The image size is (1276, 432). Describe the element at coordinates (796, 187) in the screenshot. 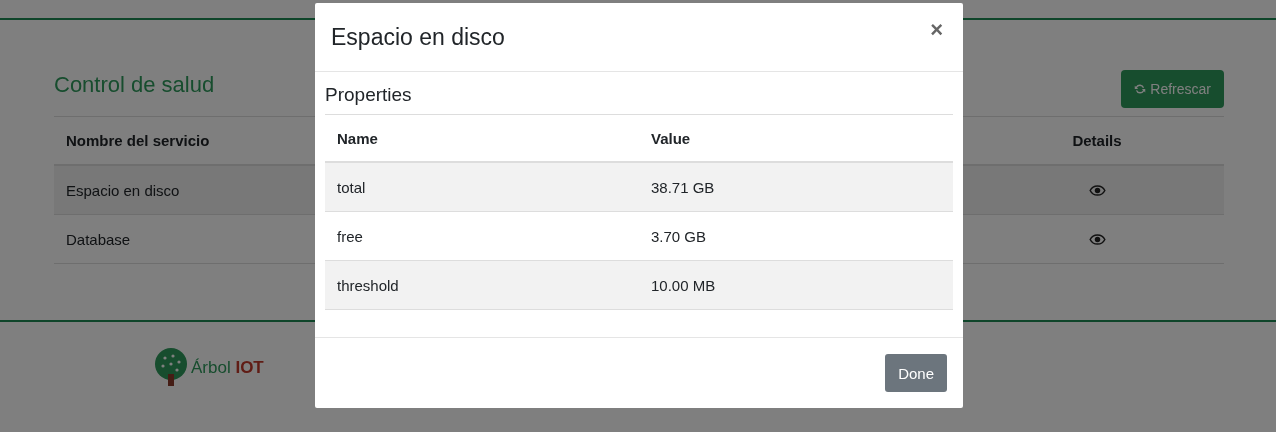

I see `table-cell: 38.71 GB` at that location.